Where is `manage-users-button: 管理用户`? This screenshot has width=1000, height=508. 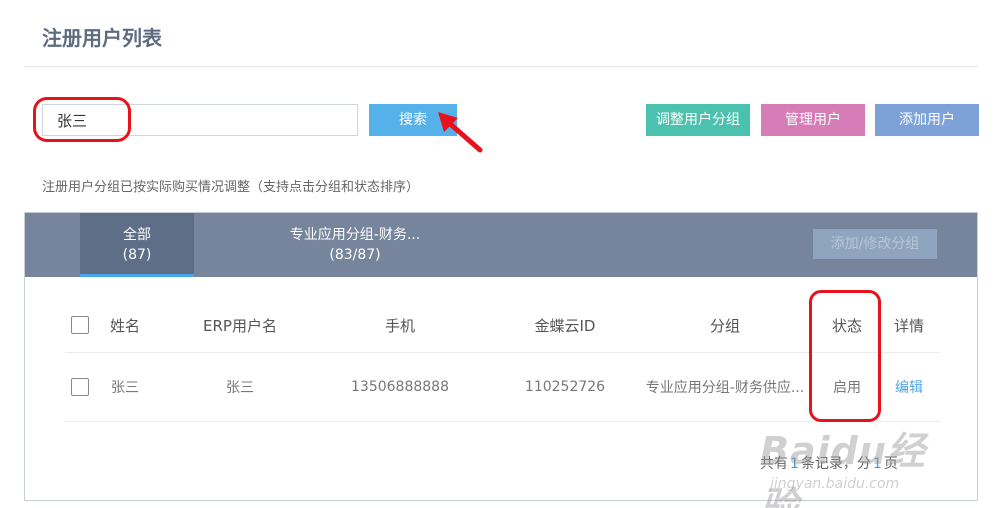 manage-users-button: 管理用户 is located at coordinates (813, 120).